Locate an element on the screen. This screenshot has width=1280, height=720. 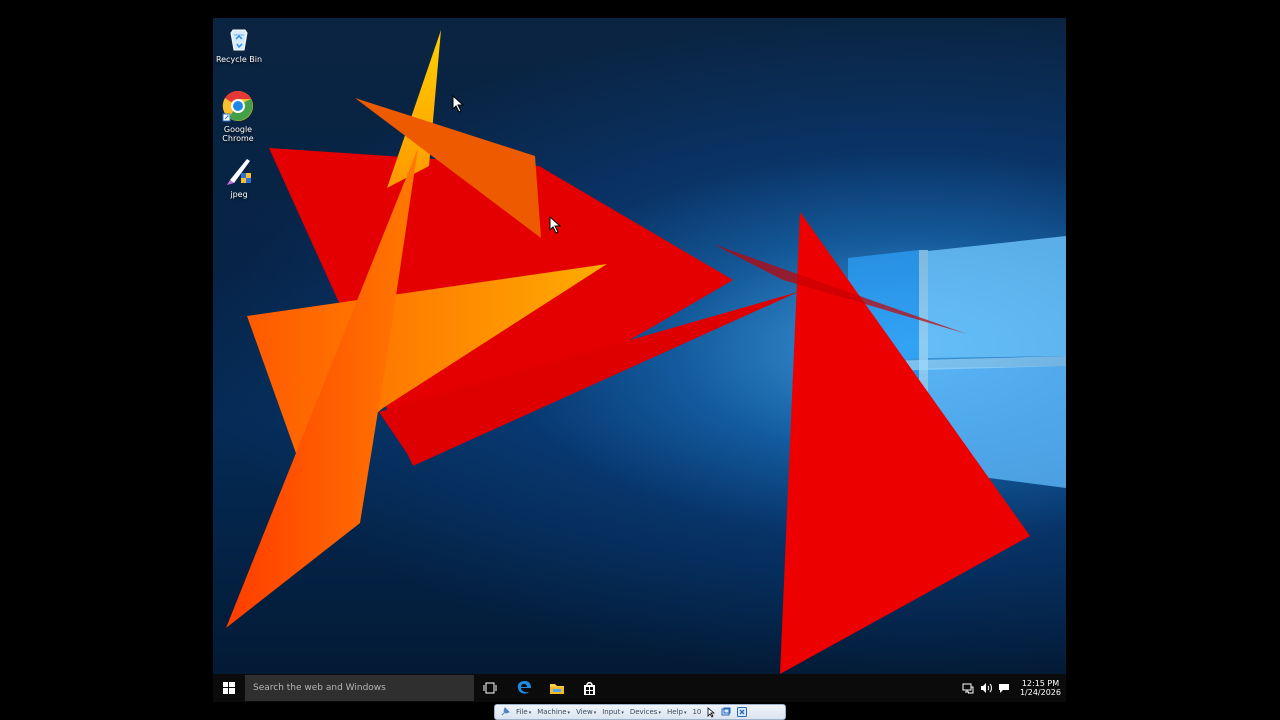
edge-button is located at coordinates (524, 688).